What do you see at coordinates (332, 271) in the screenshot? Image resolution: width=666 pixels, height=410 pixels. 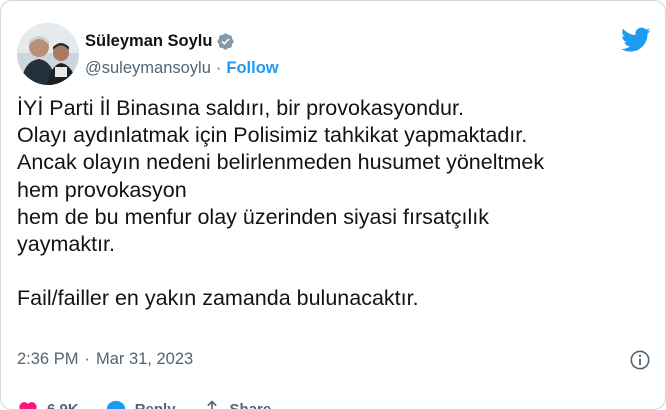 I see `tweet-line-blank` at bounding box center [332, 271].